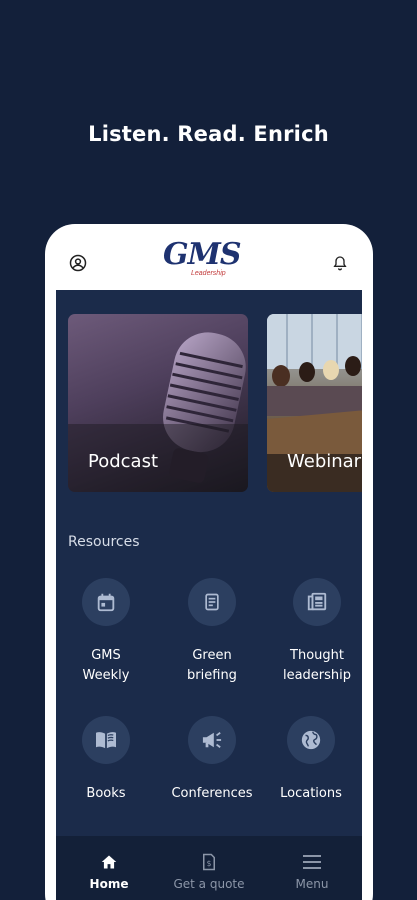  Describe the element at coordinates (212, 740) in the screenshot. I see `megaphone-icon` at that location.